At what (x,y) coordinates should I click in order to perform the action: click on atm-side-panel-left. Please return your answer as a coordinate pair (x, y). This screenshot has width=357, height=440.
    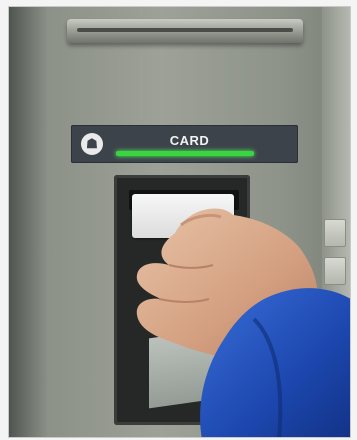
    Looking at the image, I should click on (28, 222).